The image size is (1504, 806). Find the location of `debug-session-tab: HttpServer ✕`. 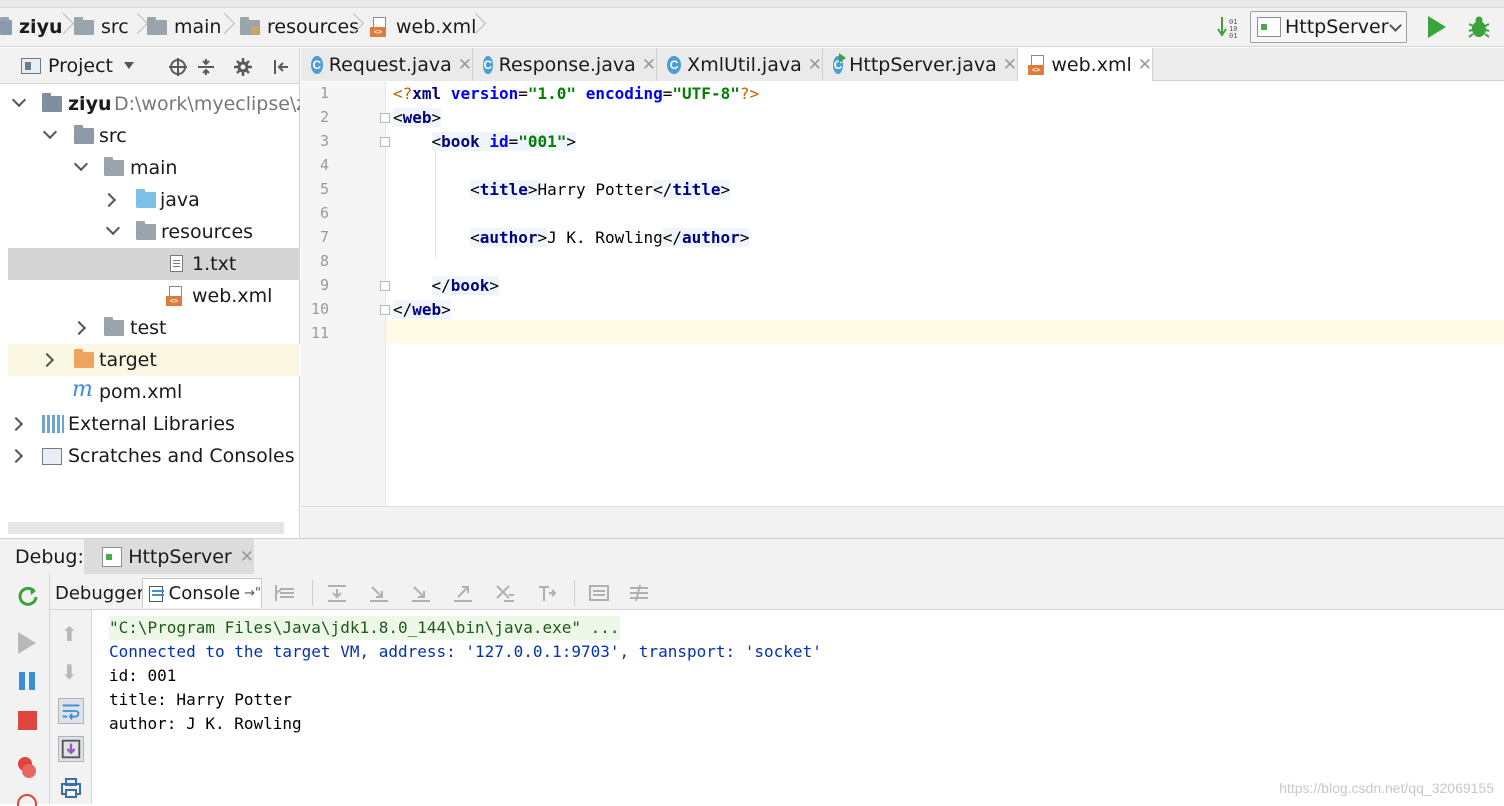

debug-session-tab: HttpServer ✕ is located at coordinates (169, 557).